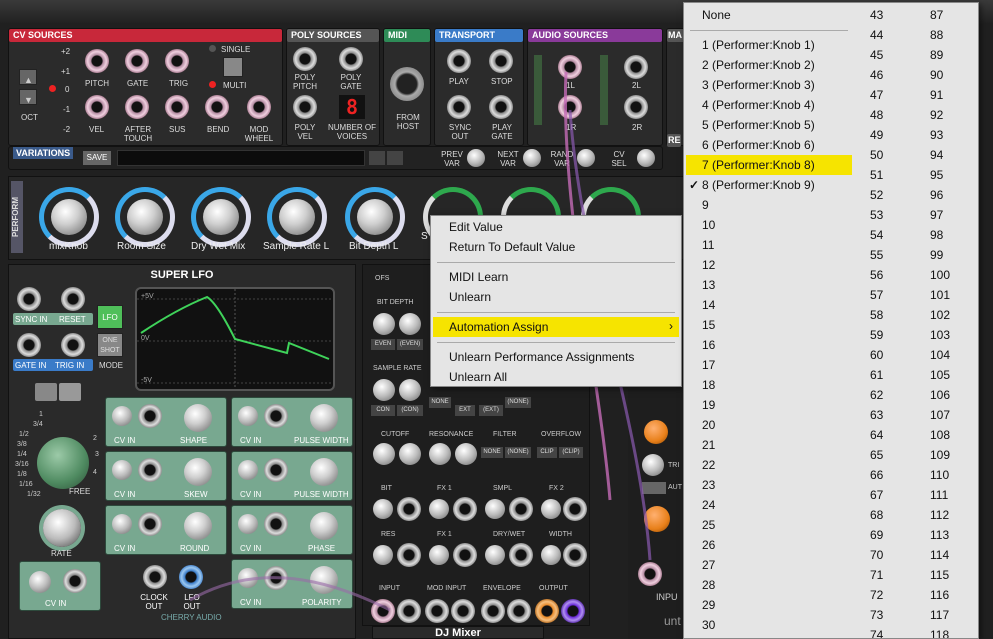 The height and width of the screenshot is (639, 993). Describe the element at coordinates (498, 327) in the screenshot. I see `menu-automation-assign: Automation Assign` at that location.